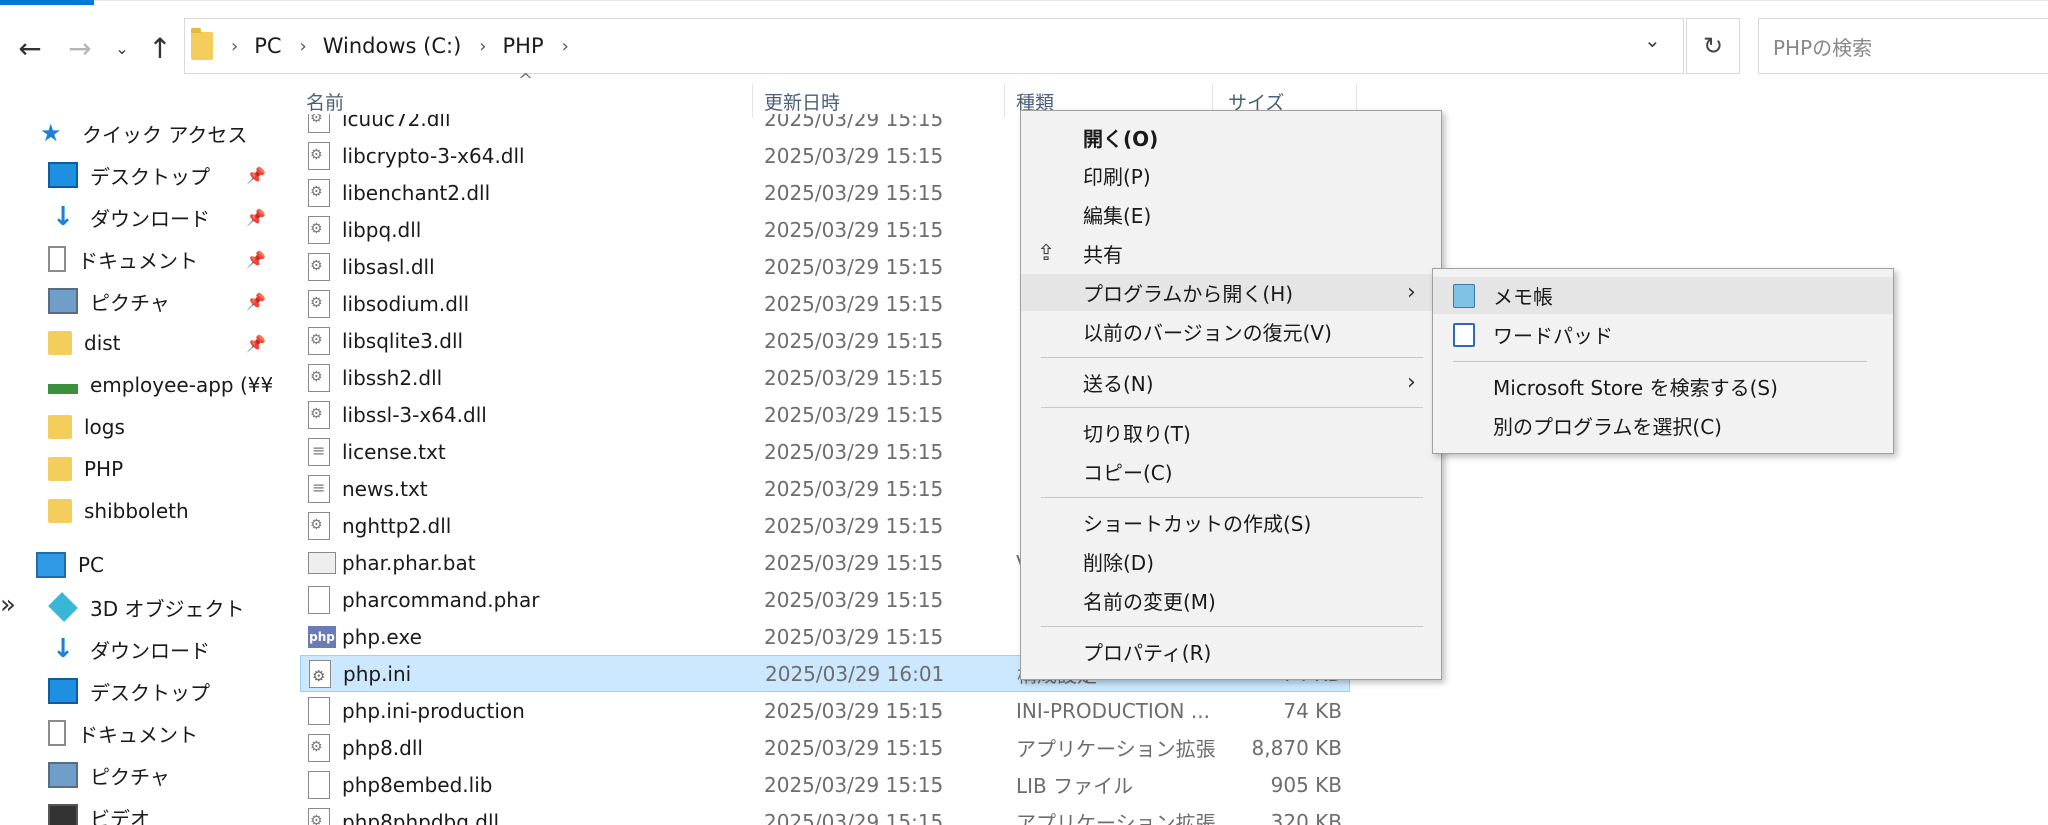 Image resolution: width=2048 pixels, height=825 pixels. I want to click on notepad-icon, so click(1464, 295).